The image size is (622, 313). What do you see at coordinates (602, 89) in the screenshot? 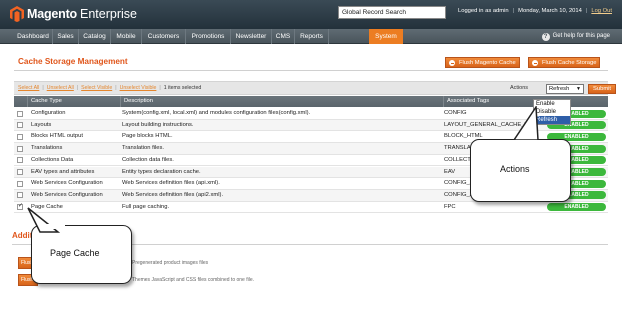
I see `submit-button: Submit` at bounding box center [602, 89].